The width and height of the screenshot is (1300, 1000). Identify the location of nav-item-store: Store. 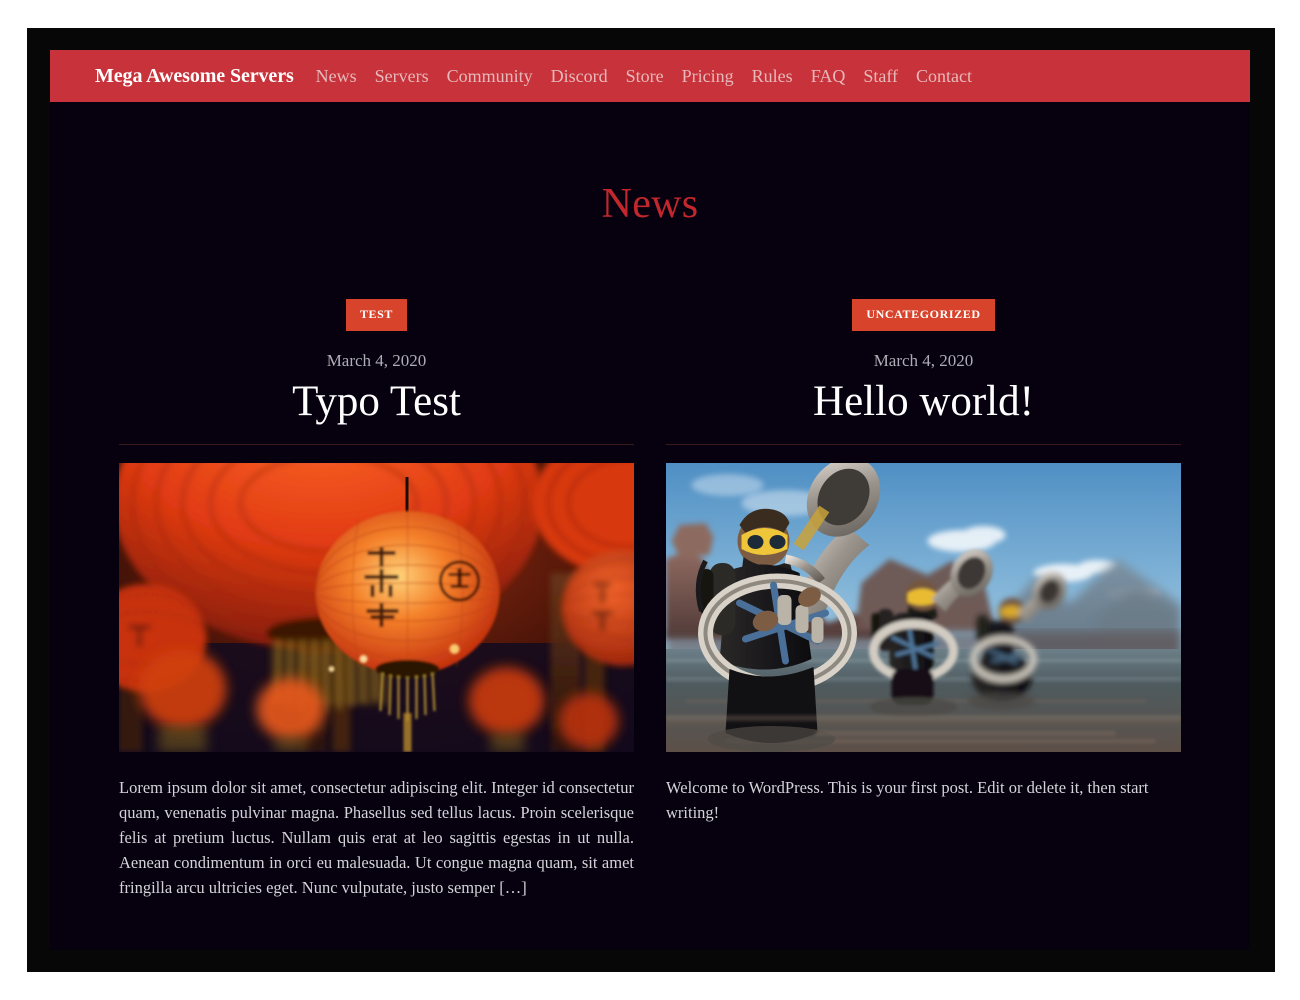
(645, 76).